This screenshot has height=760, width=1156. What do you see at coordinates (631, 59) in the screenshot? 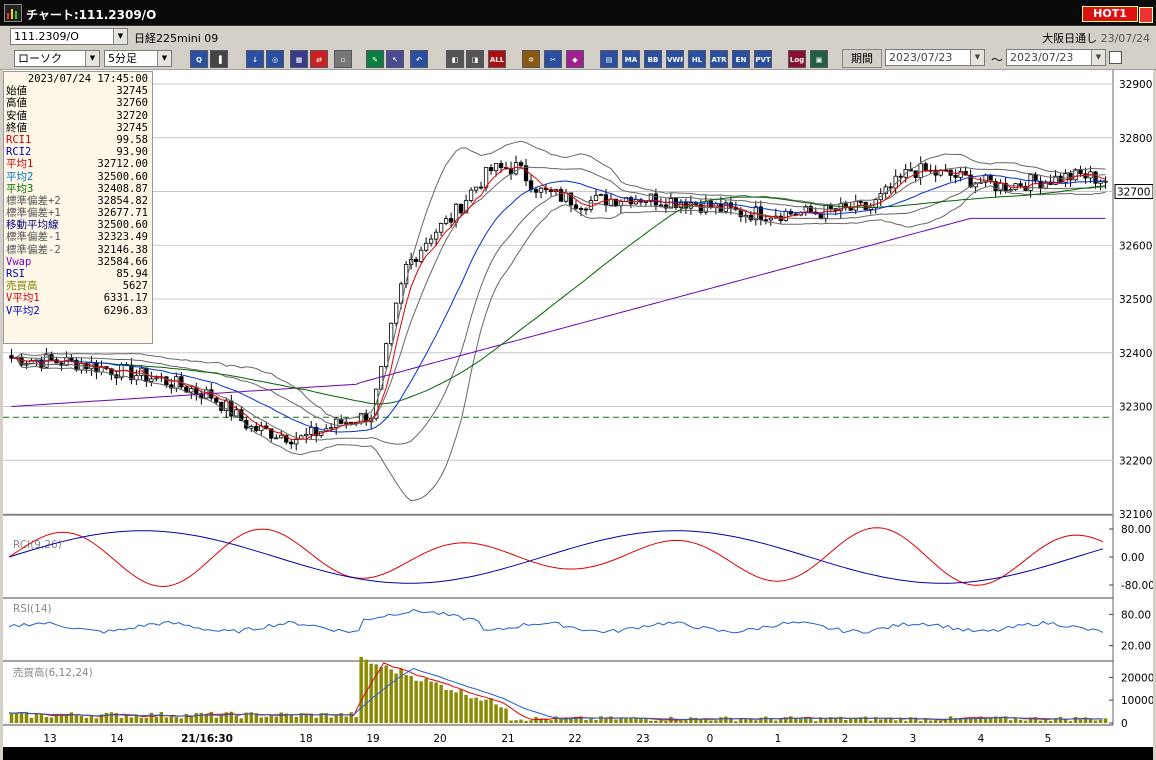
I see `ma-icon: MA` at bounding box center [631, 59].